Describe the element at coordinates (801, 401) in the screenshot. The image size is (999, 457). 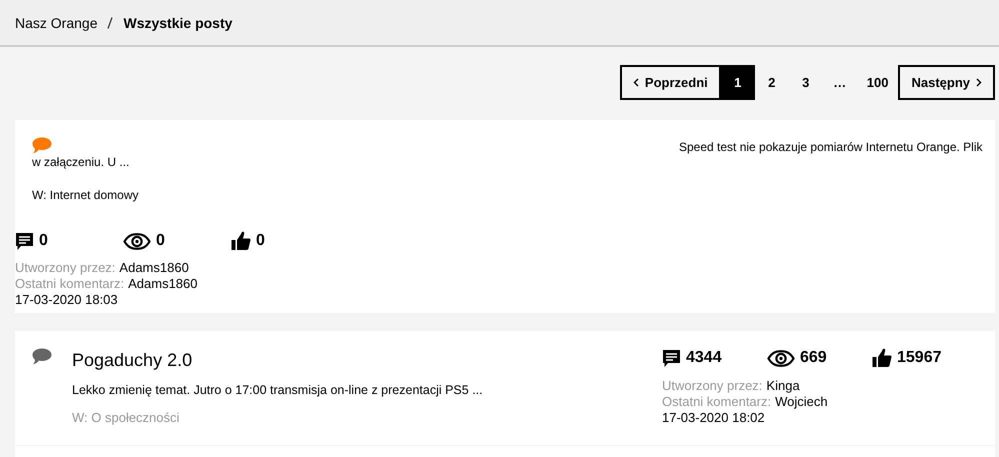
I see `author-link: Wojciech` at that location.